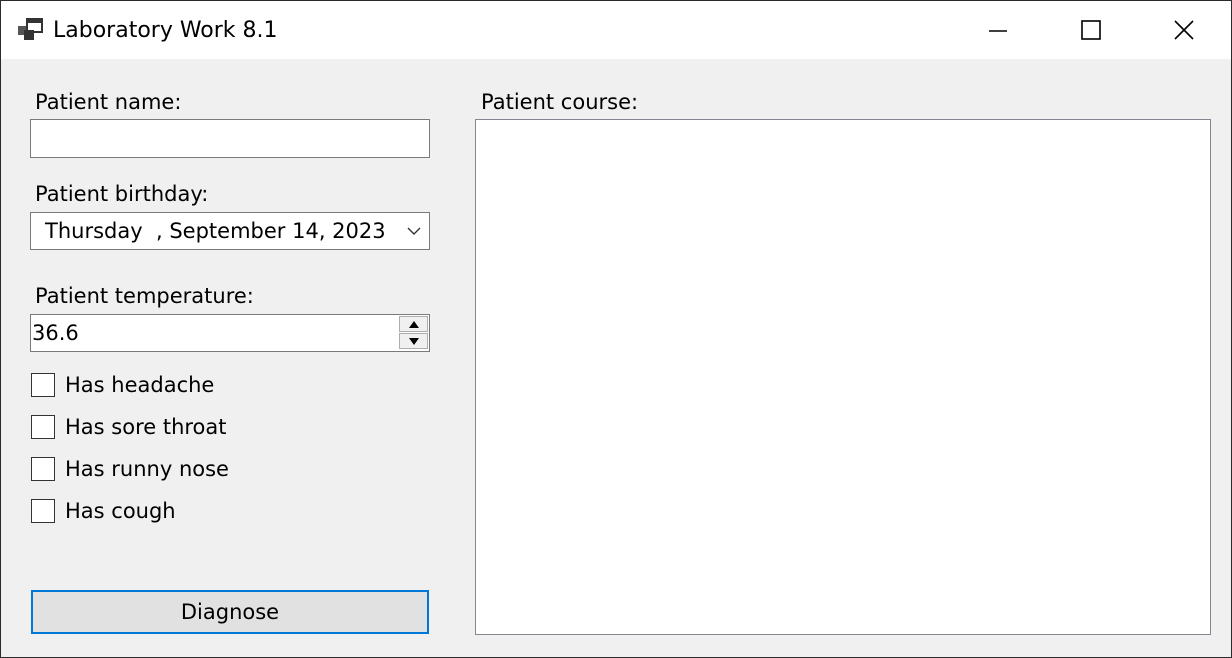 The image size is (1232, 658). I want to click on diagnose-button: Diagnose, so click(230, 612).